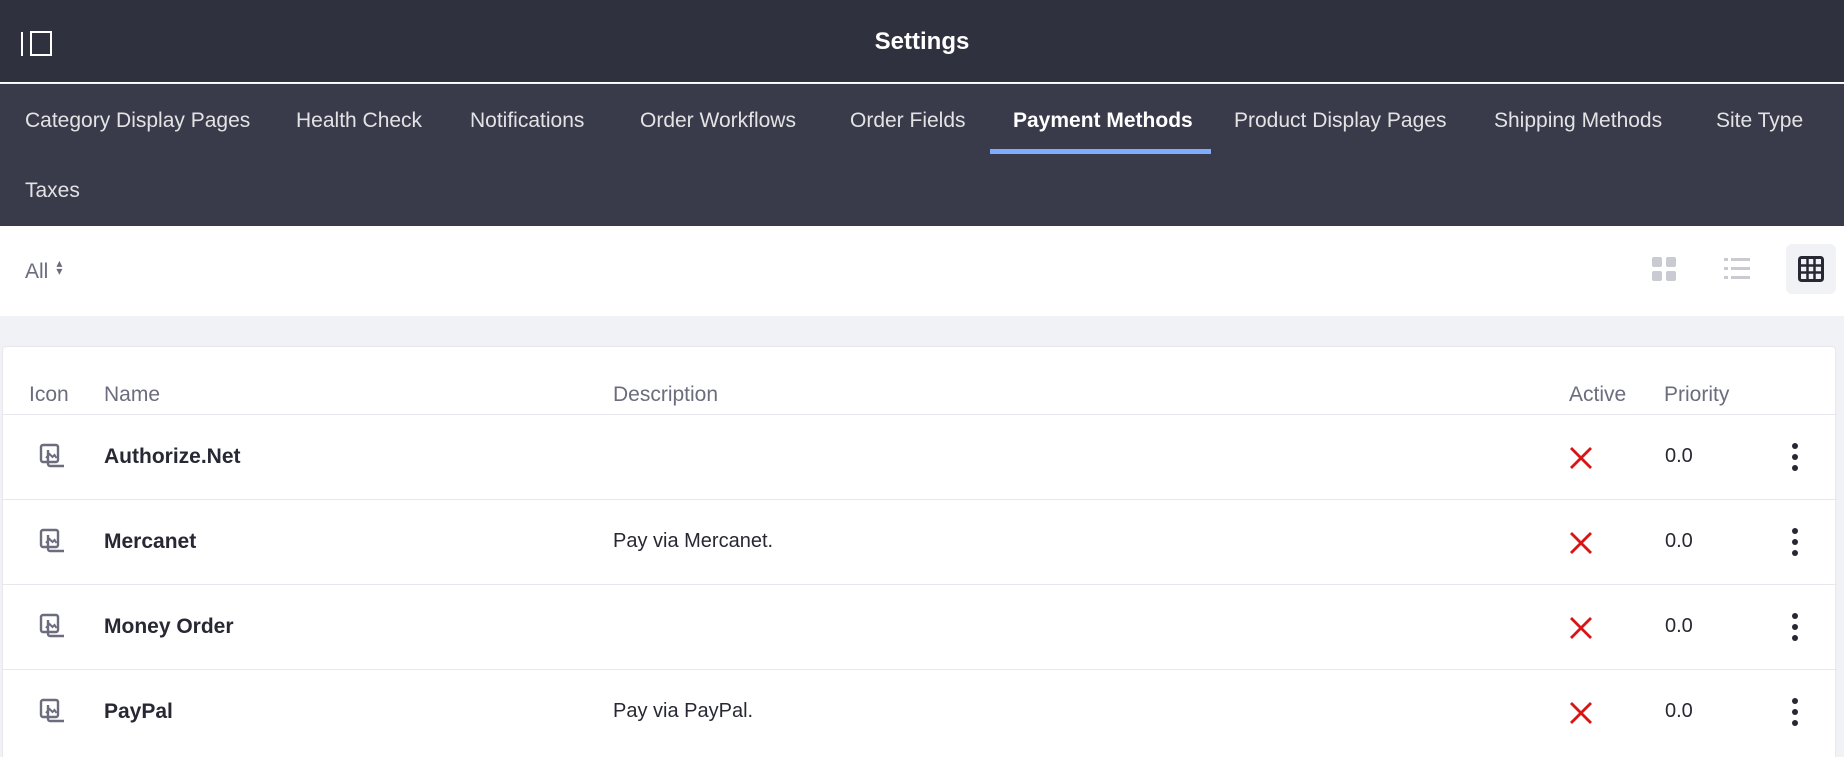 This screenshot has width=1844, height=757. Describe the element at coordinates (1759, 121) in the screenshot. I see `tab-site-type: Site Type` at that location.